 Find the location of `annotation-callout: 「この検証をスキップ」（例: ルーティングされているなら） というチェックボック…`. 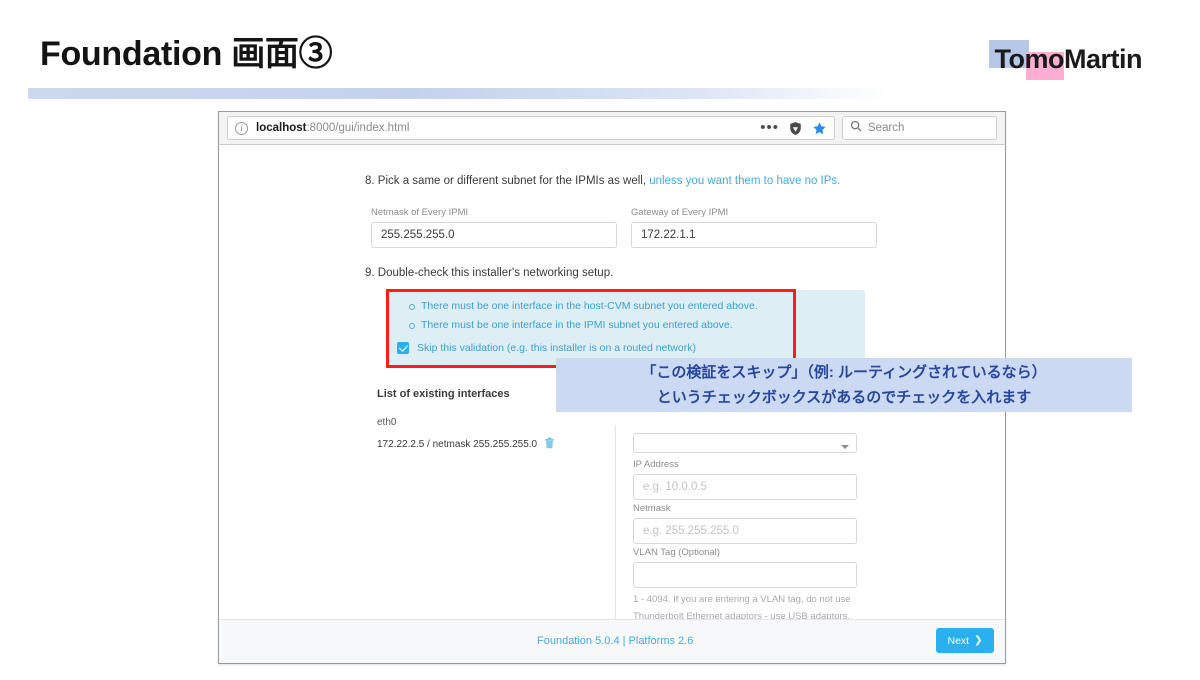

annotation-callout: 「この検証をスキップ」（例: ルーティングされているなら） というチェックボック… is located at coordinates (844, 385).